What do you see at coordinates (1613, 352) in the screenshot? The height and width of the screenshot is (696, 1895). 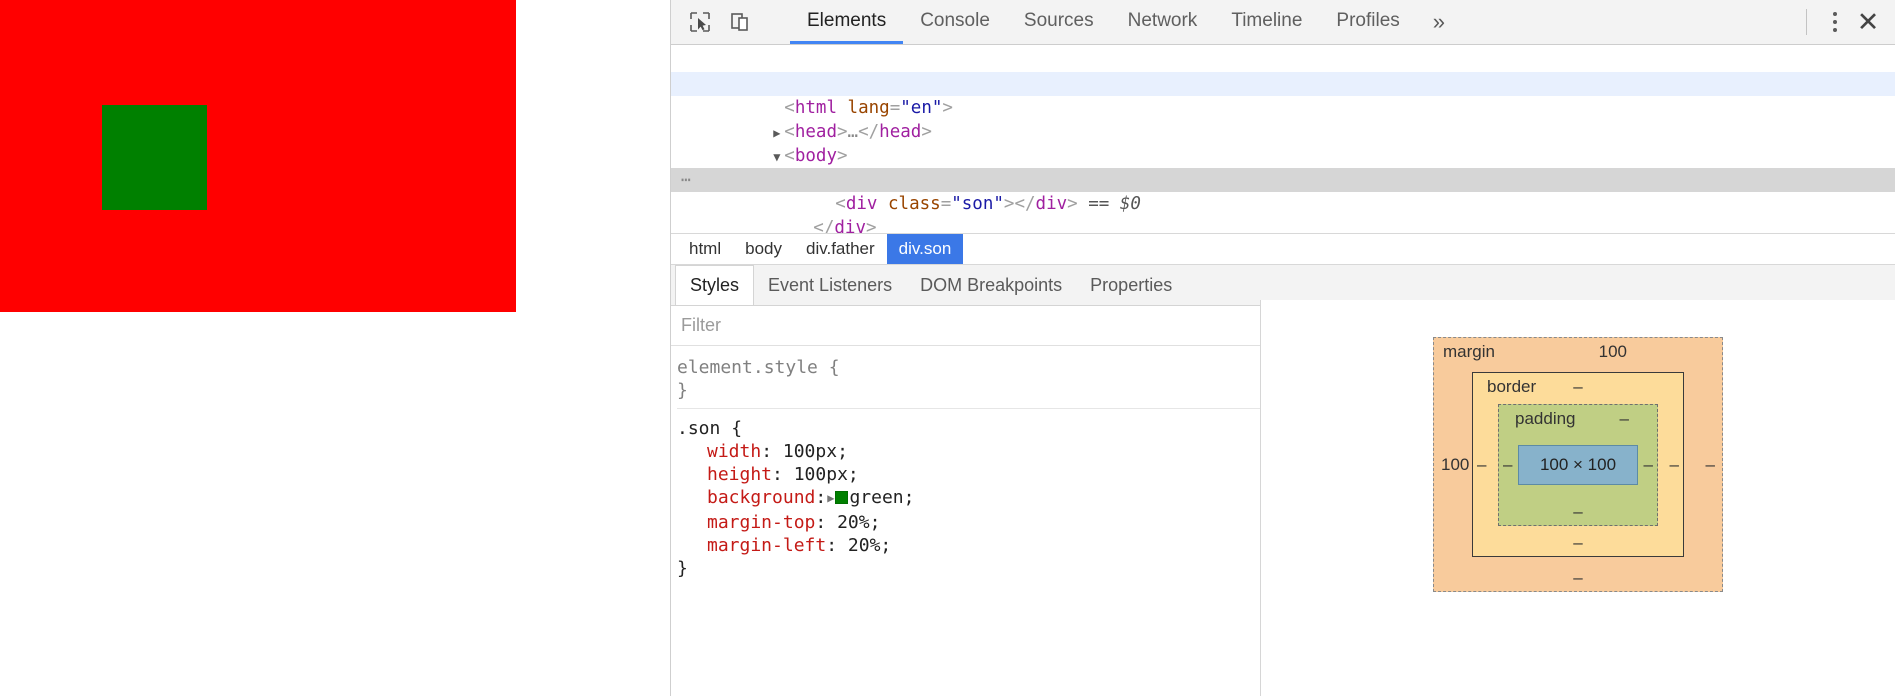 I see `margin-top-value: 100` at bounding box center [1613, 352].